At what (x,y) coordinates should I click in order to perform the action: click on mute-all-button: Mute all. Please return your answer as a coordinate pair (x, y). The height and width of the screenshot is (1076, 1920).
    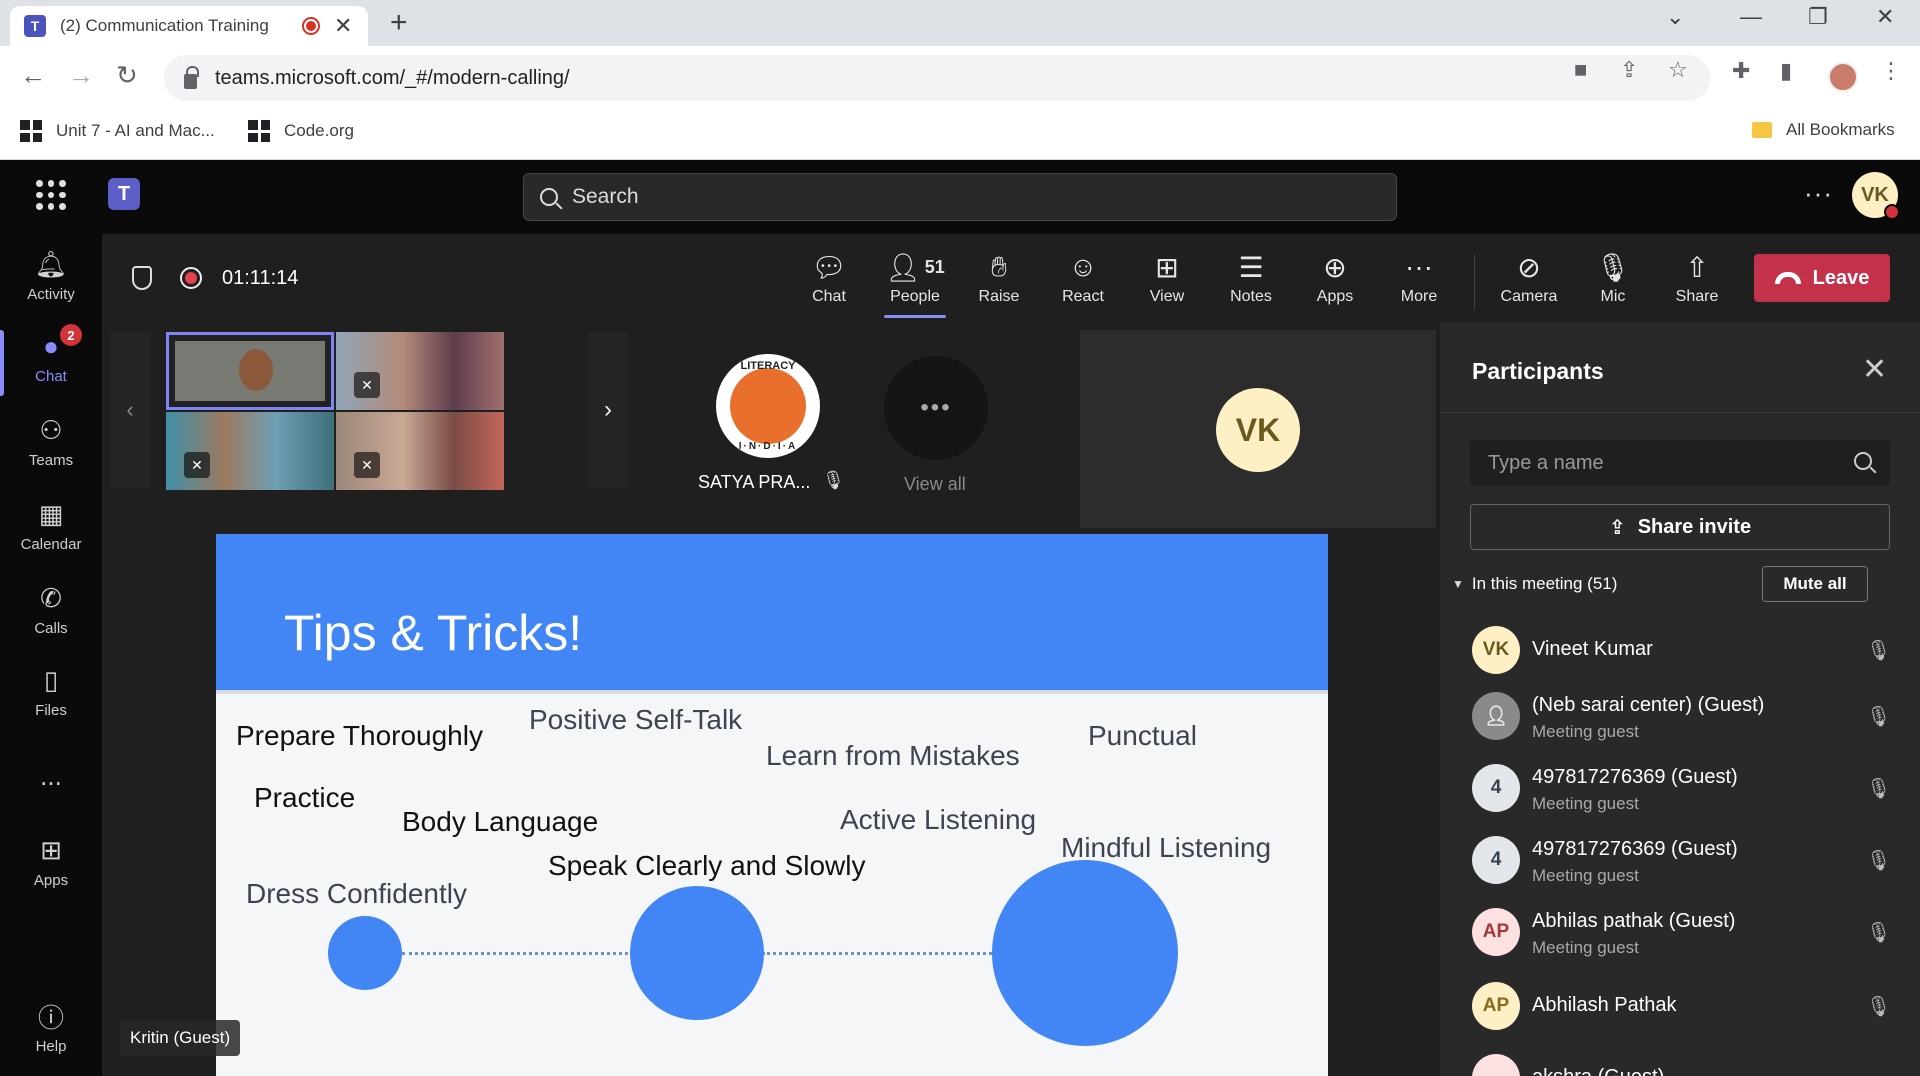
    Looking at the image, I should click on (1815, 584).